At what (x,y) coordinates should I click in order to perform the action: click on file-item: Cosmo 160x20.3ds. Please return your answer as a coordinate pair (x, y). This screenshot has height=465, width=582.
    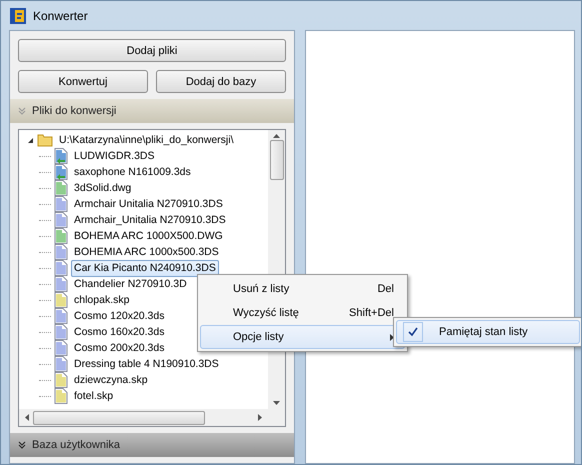
    Looking at the image, I should click on (119, 332).